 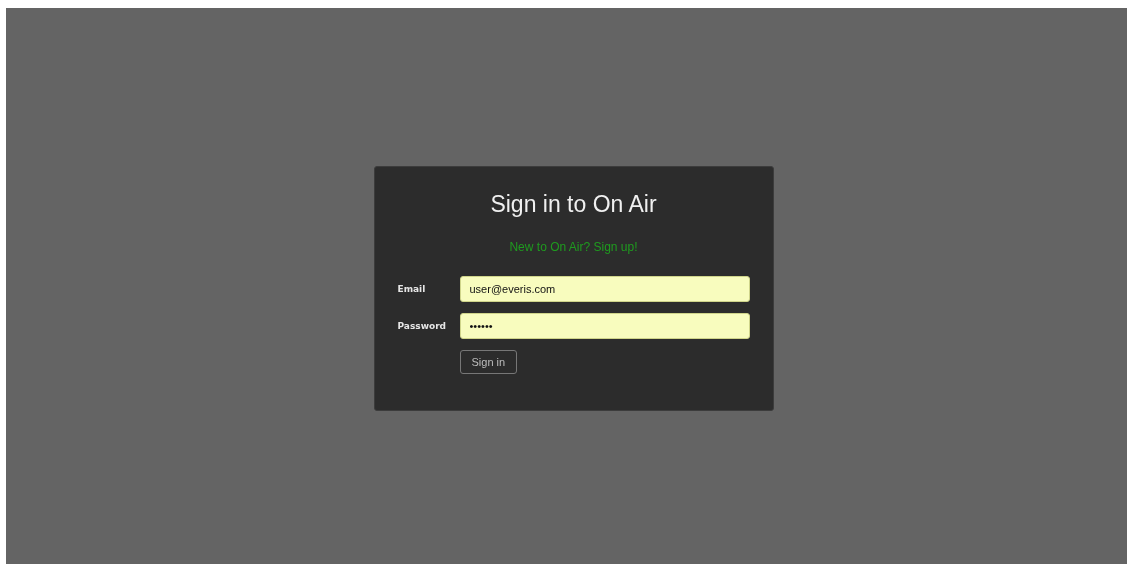 What do you see at coordinates (488, 362) in the screenshot?
I see `sign-in-button: Sign in` at bounding box center [488, 362].